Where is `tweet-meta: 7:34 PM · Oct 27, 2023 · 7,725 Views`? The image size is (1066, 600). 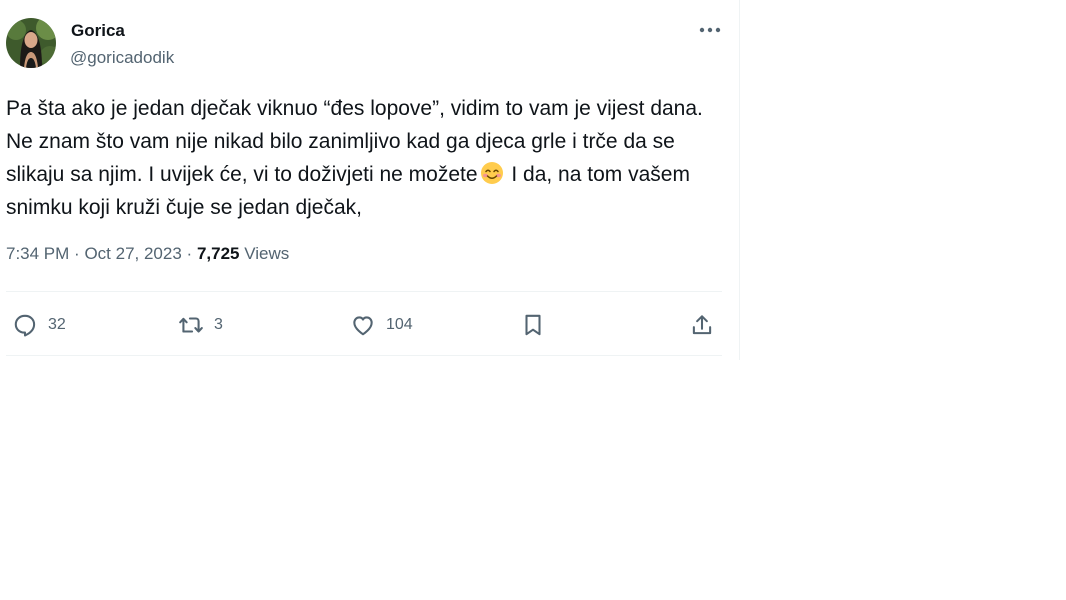
tweet-meta: 7:34 PM · Oct 27, 2023 · 7,725 Views is located at coordinates (147, 254).